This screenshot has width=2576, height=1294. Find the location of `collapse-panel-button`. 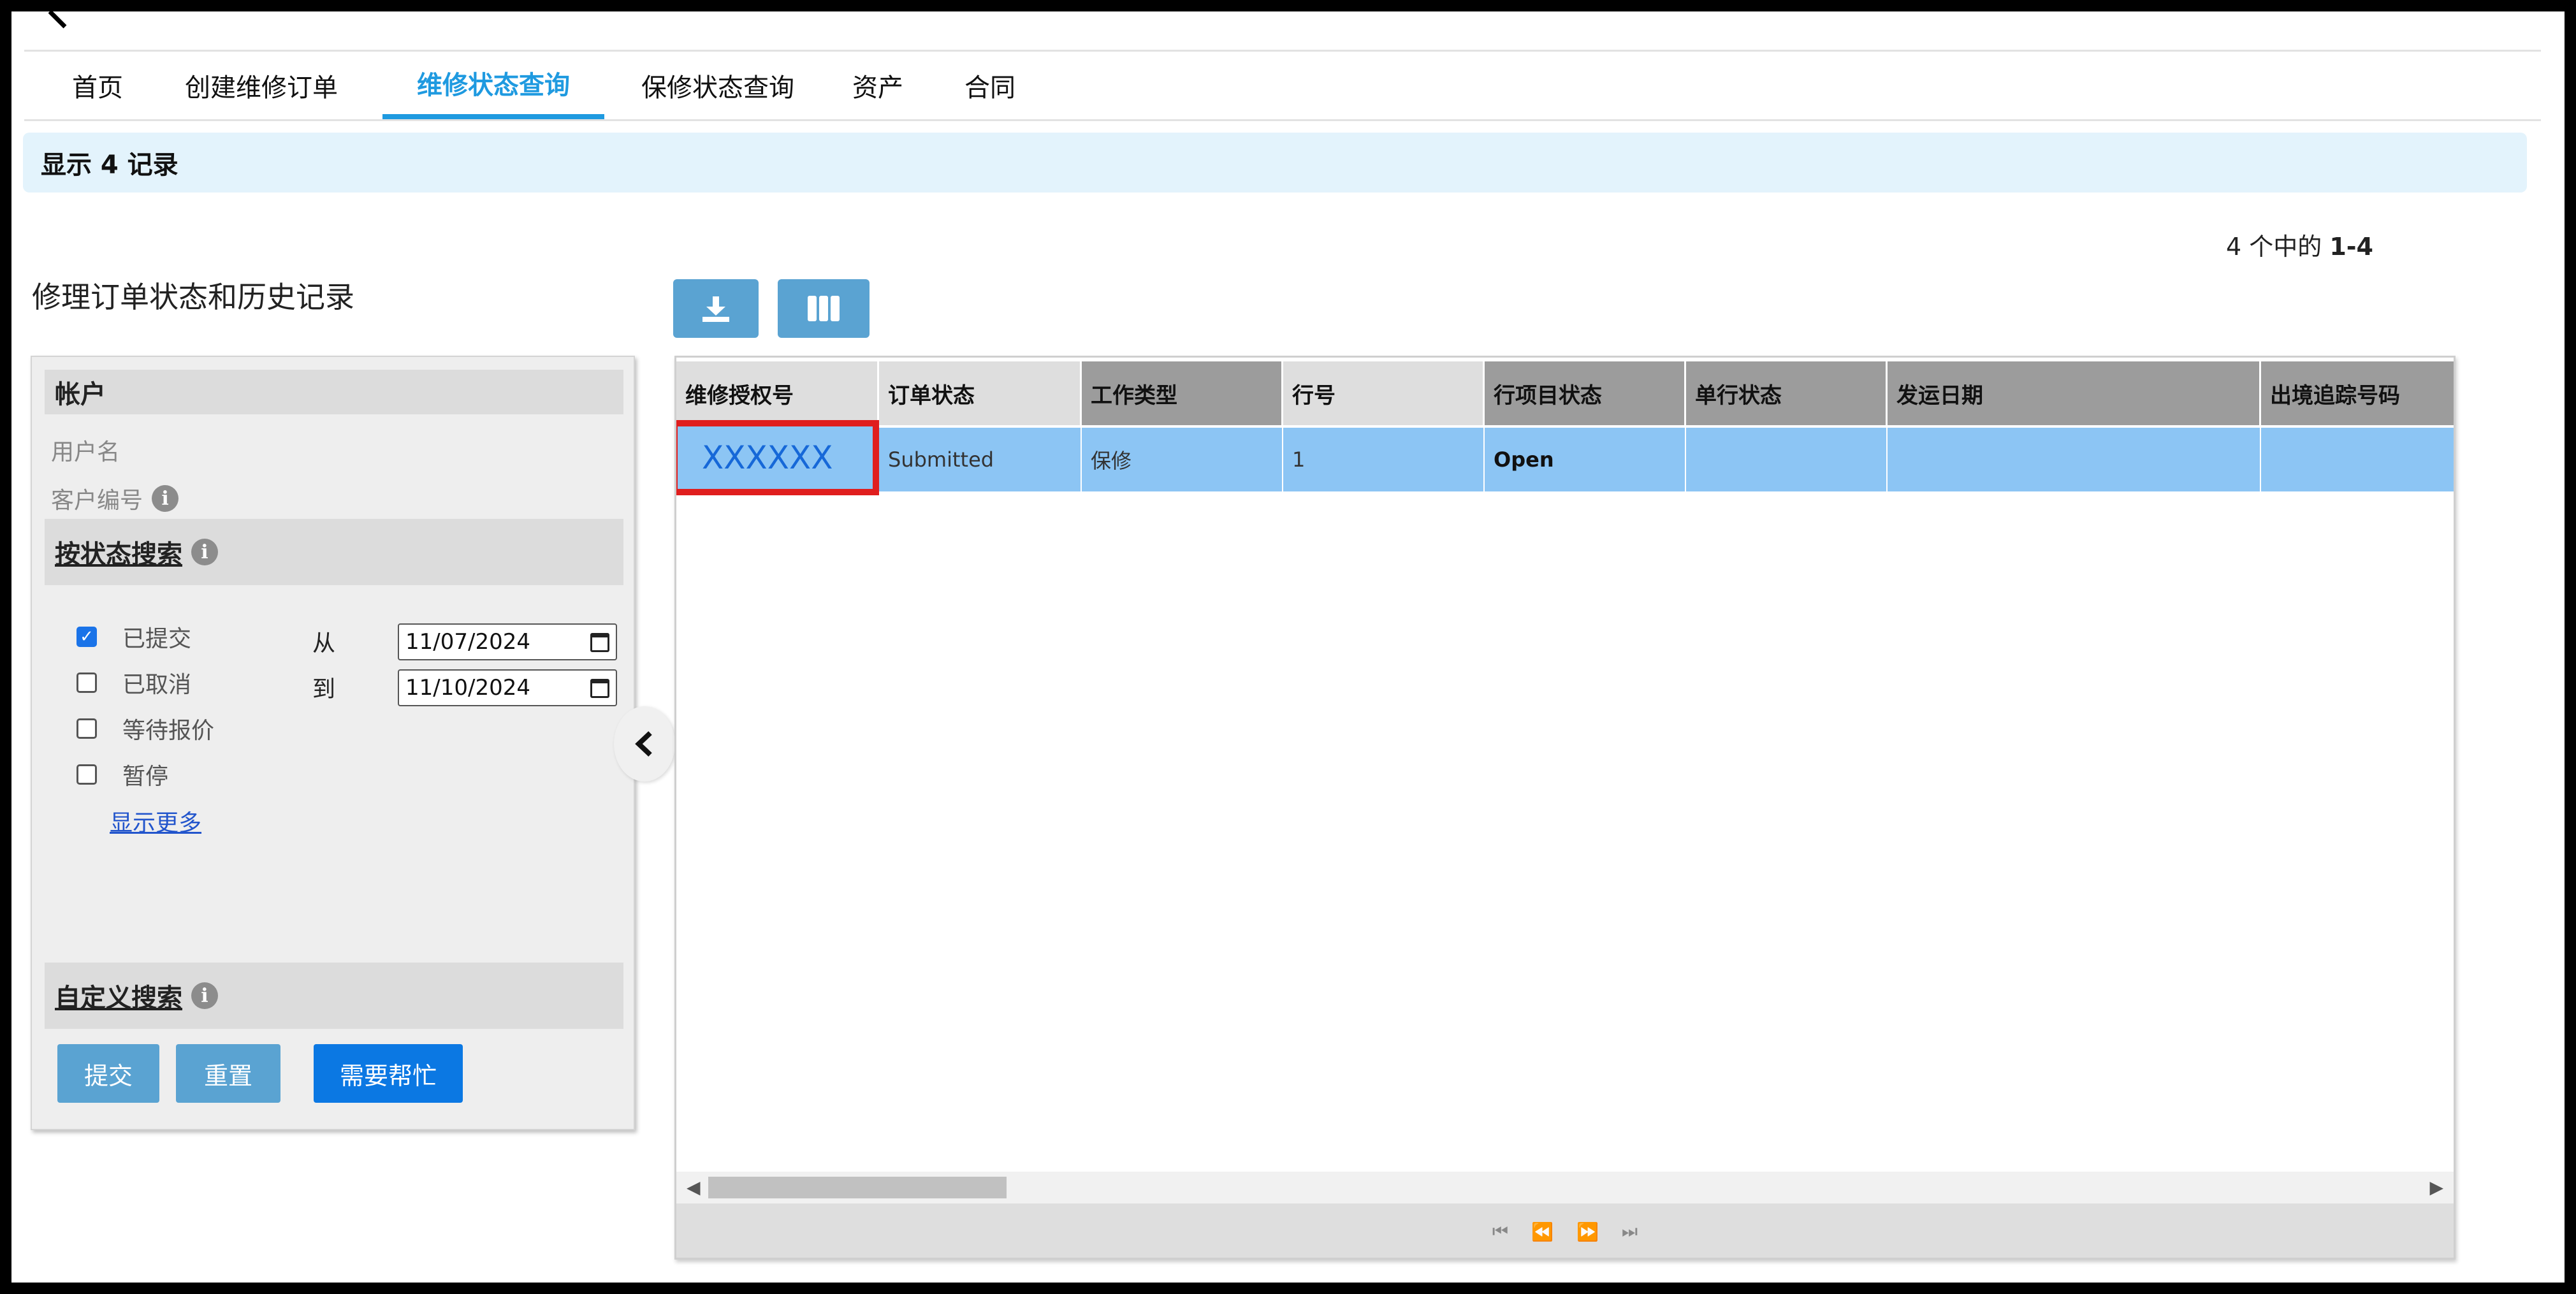

collapse-panel-button is located at coordinates (644, 743).